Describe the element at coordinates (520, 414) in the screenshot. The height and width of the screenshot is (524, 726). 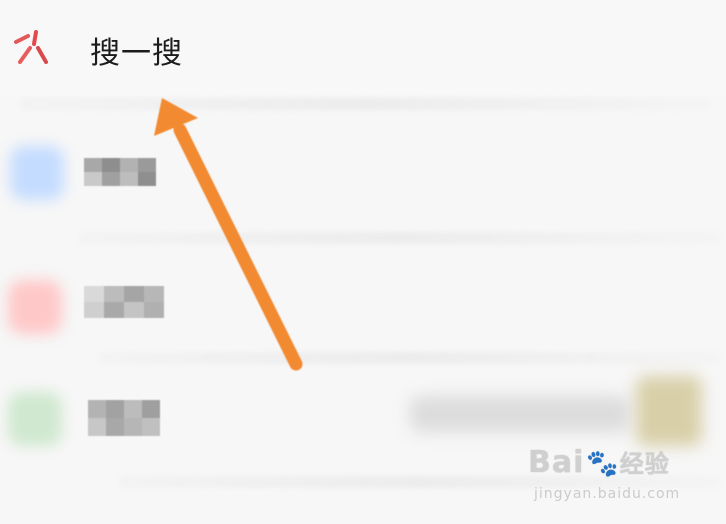
I see `blurred-content` at that location.